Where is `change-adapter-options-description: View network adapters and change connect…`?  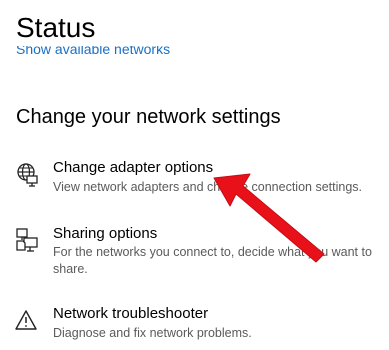
change-adapter-options-description: View network adapters and change connect… is located at coordinates (207, 187).